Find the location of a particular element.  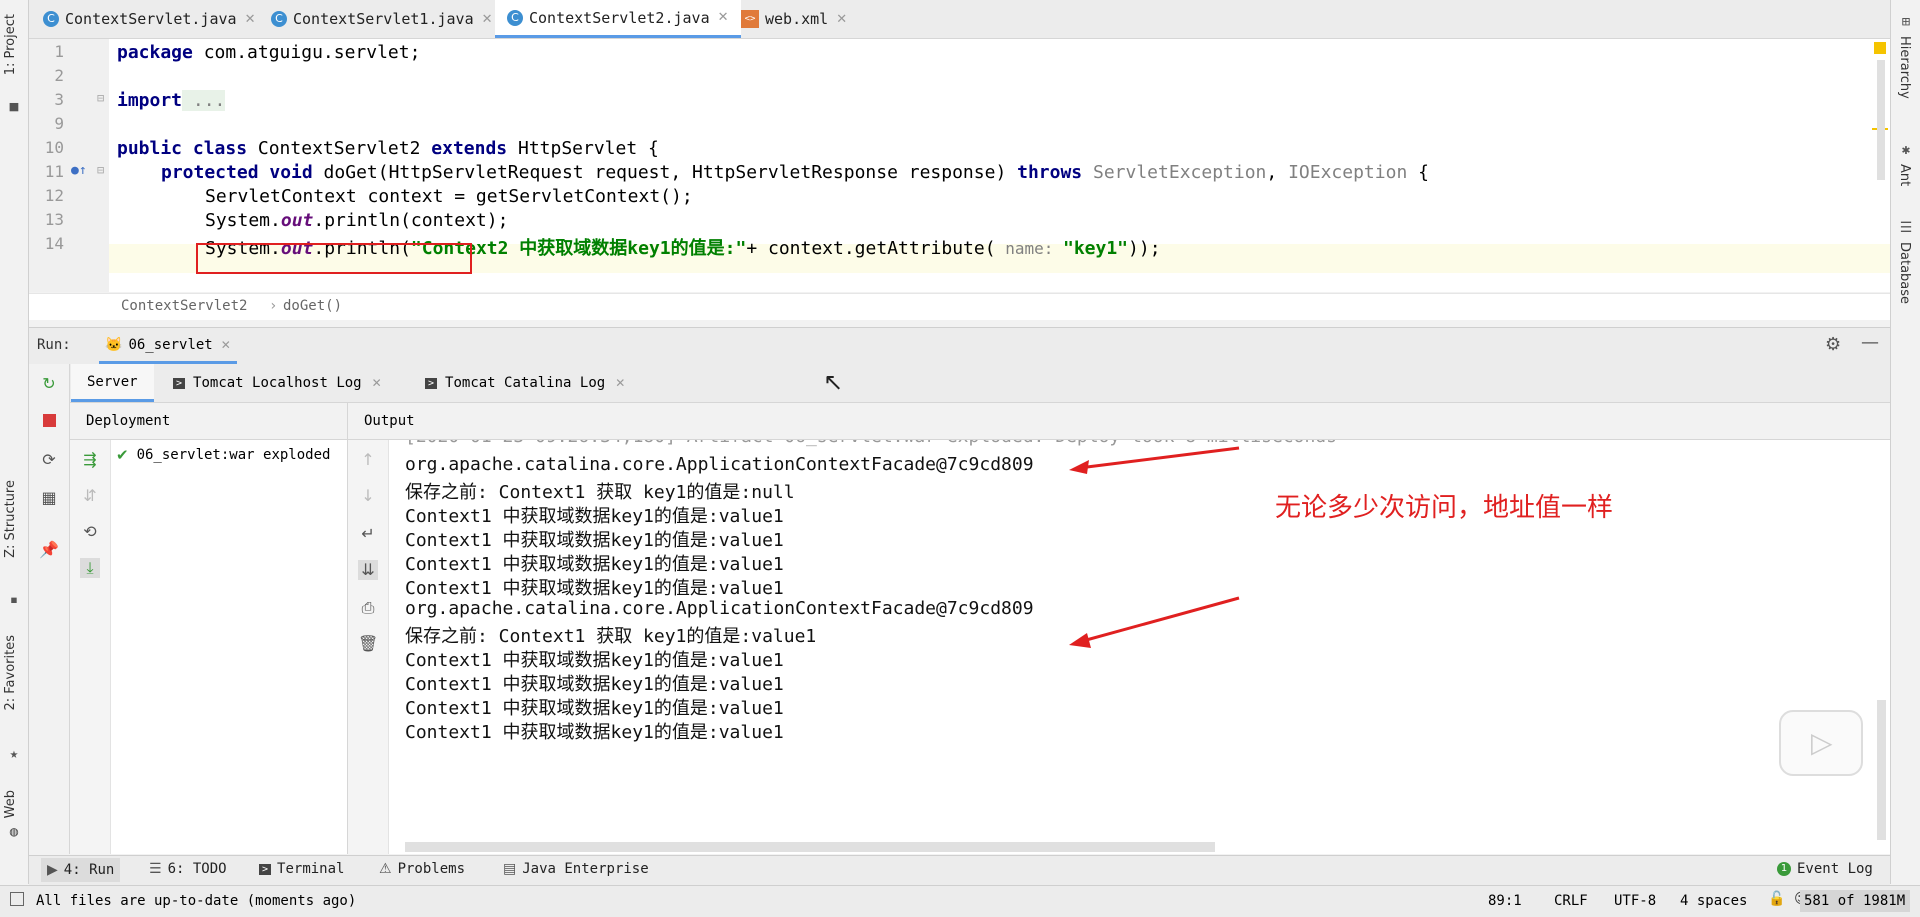

output-toolbar: ↑ ↓ ↵ ⇊ ⎙ 🗑 is located at coordinates (368, 647).